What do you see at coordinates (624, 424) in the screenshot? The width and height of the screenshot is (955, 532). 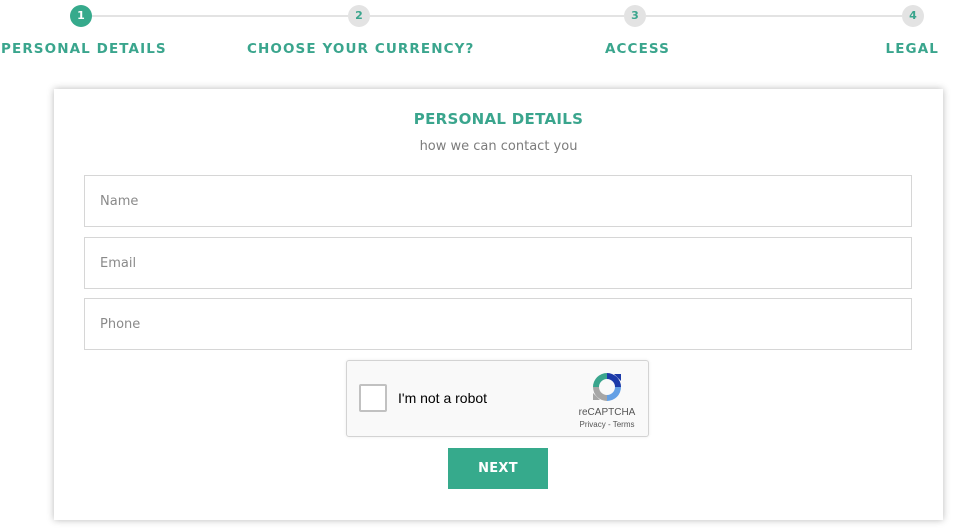 I see `terms-link: Terms` at bounding box center [624, 424].